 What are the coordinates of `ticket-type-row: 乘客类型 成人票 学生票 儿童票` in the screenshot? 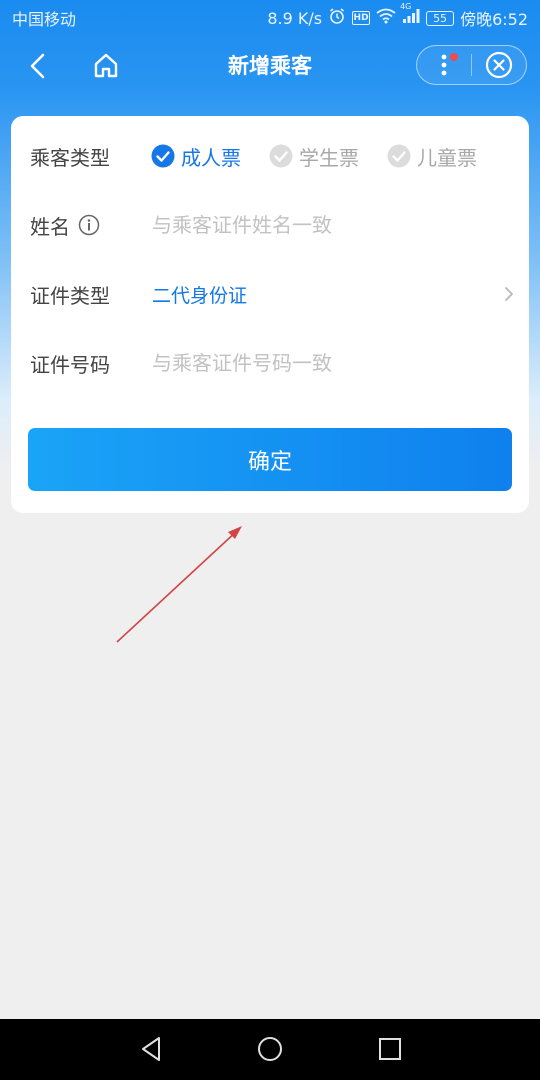 It's located at (270, 156).